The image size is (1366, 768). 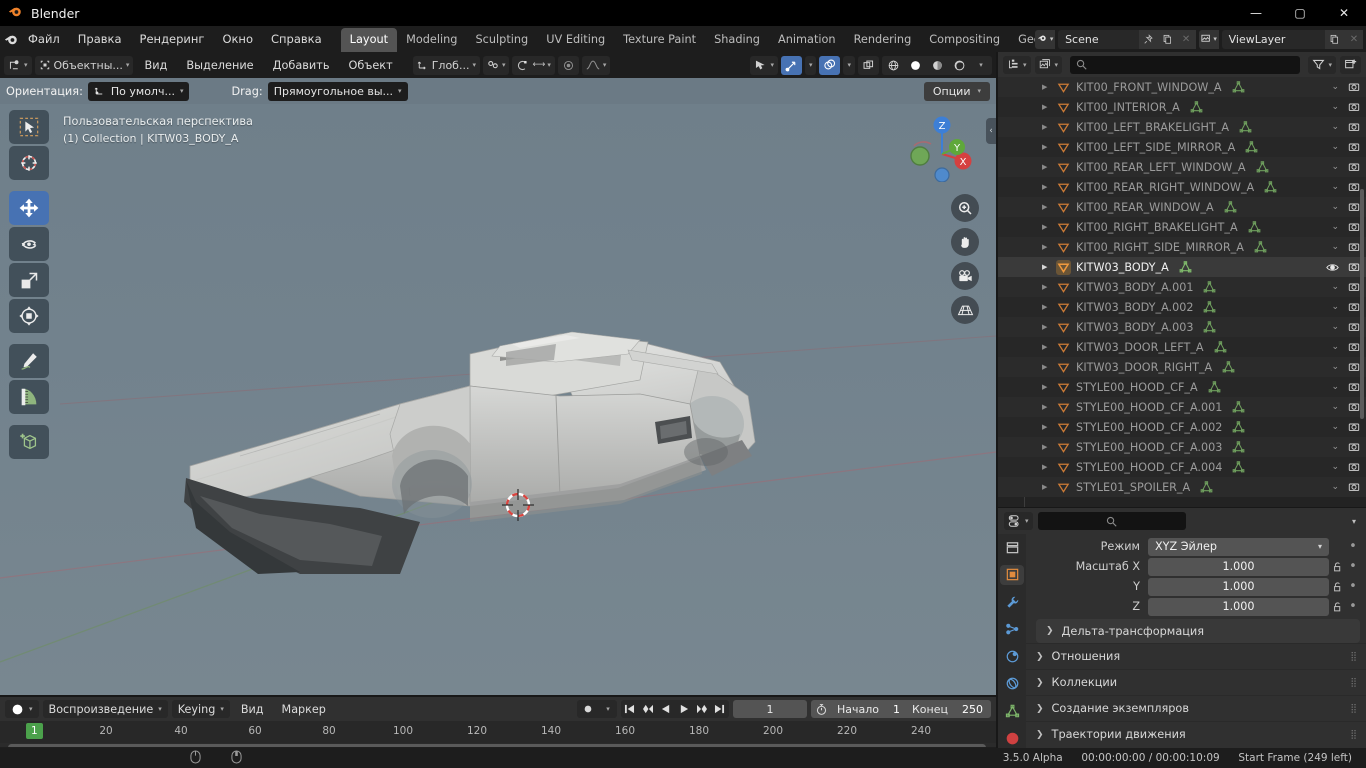 I want to click on material-tab, so click(x=1012, y=738).